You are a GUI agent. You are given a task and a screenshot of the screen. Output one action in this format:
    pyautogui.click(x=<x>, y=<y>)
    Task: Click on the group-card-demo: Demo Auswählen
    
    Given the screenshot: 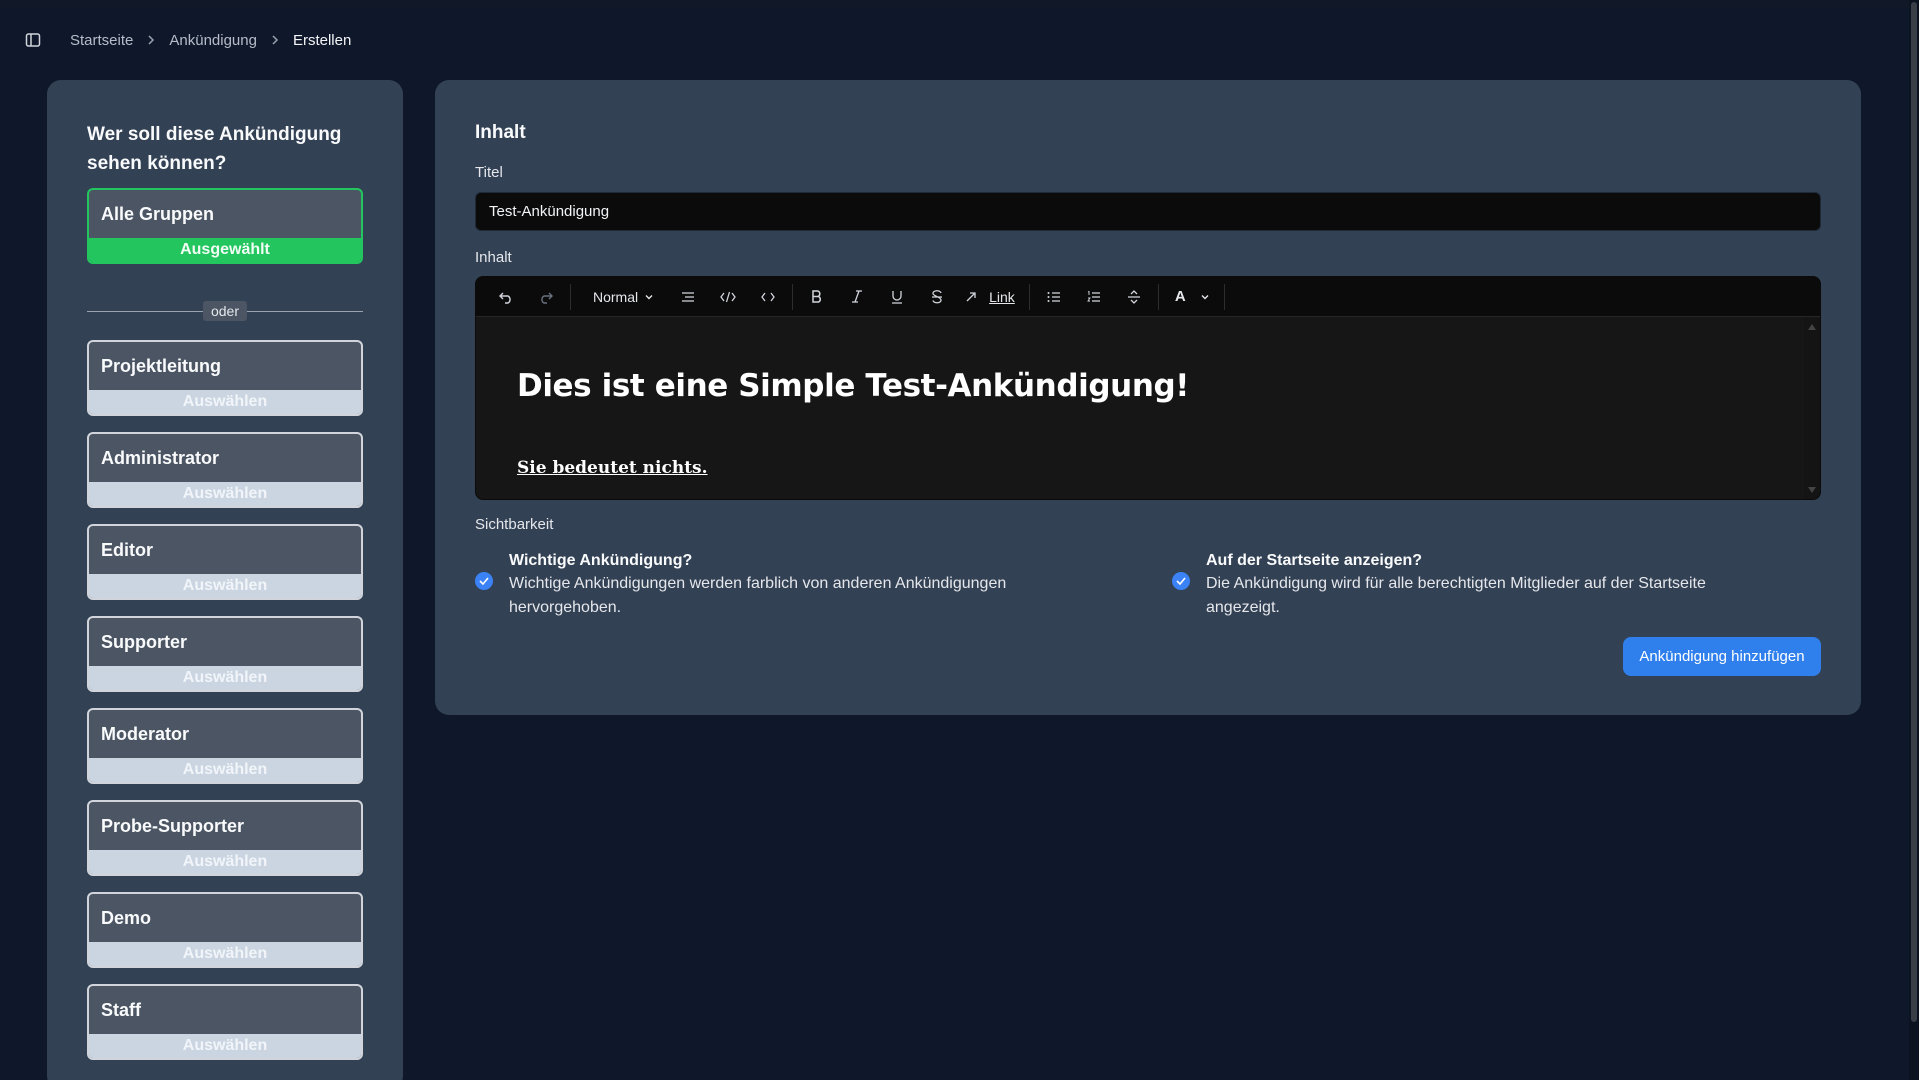 What is the action you would take?
    pyautogui.click(x=225, y=930)
    